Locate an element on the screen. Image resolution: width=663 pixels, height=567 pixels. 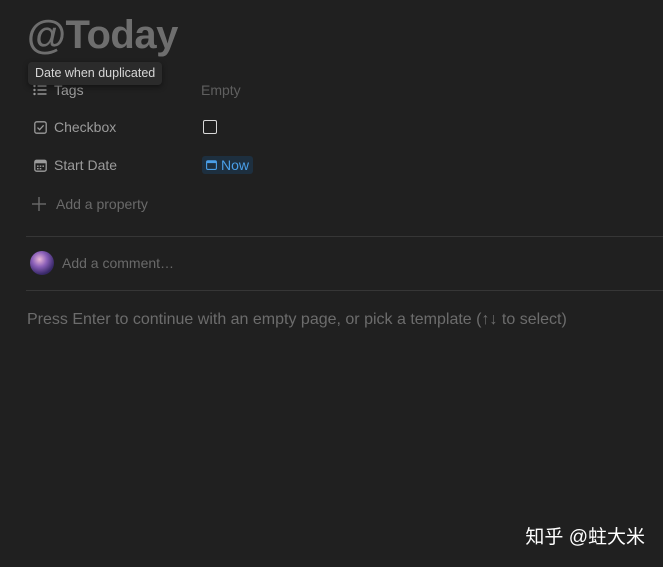
property-label: Checkbox is located at coordinates (85, 127).